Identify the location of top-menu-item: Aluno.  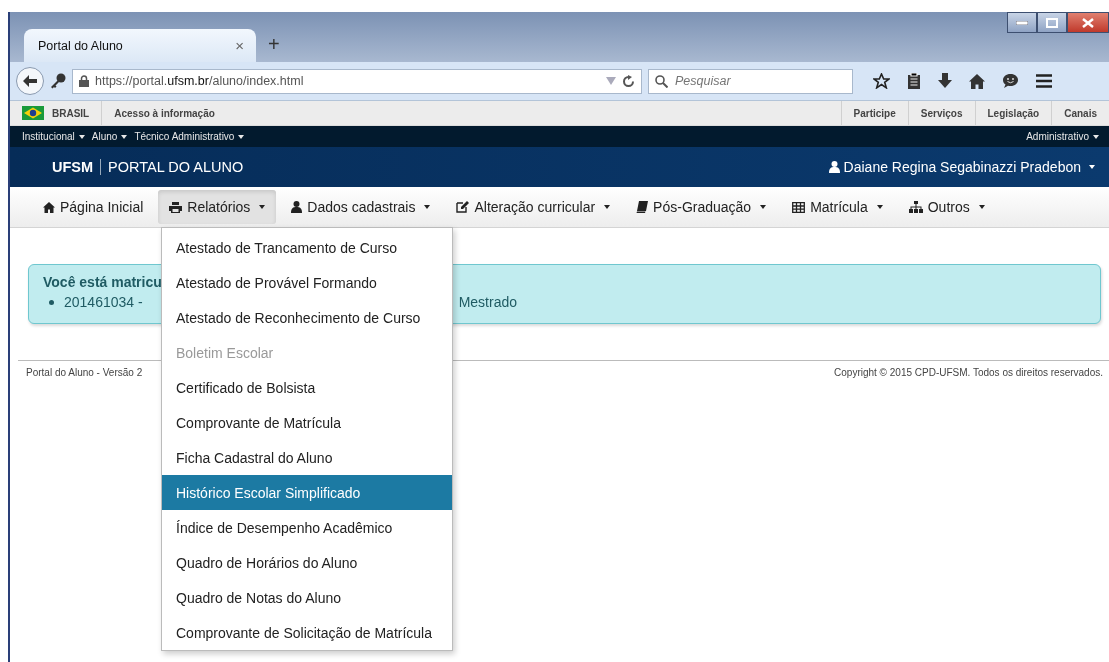
(109, 136).